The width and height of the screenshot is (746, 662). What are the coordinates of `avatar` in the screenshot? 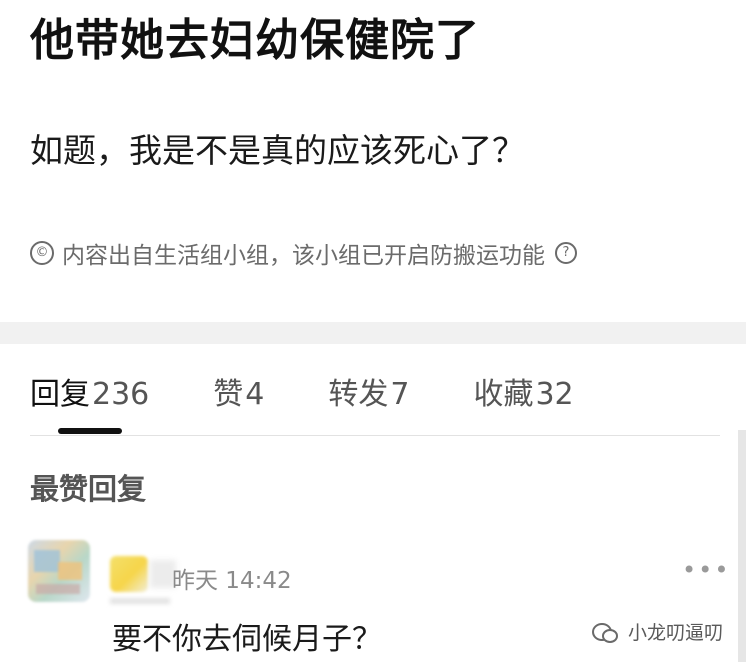 It's located at (59, 571).